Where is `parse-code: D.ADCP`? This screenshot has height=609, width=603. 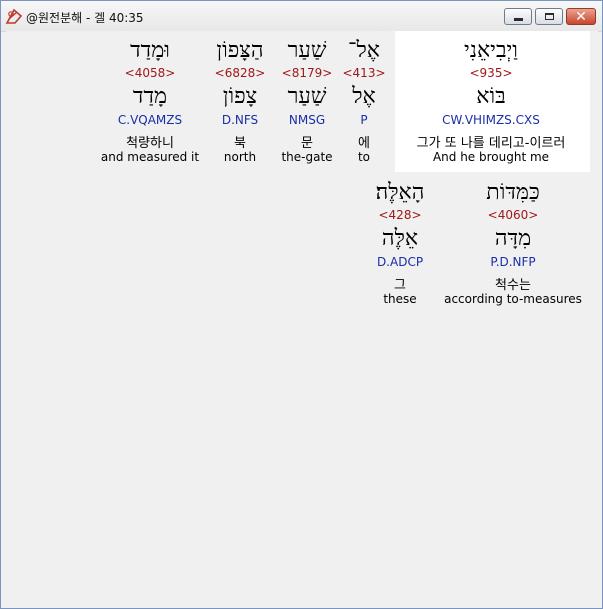
parse-code: D.ADCP is located at coordinates (400, 262).